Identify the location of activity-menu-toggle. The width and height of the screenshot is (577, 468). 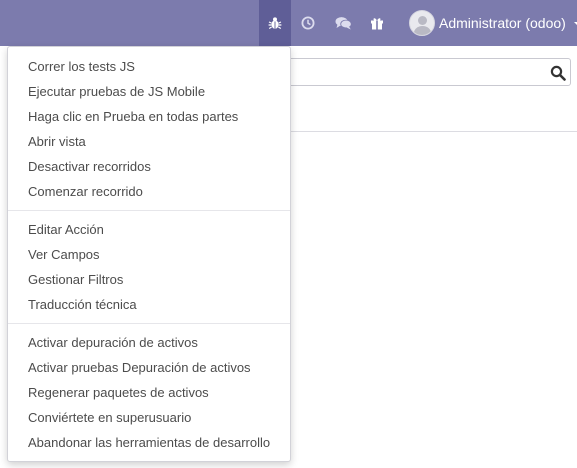
(308, 23).